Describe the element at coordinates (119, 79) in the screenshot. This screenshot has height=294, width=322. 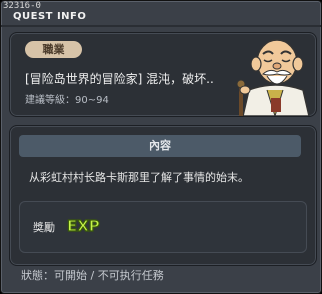
I see `quest-name: [冒险岛世界的冒险家] 混沌，破坏..` at that location.